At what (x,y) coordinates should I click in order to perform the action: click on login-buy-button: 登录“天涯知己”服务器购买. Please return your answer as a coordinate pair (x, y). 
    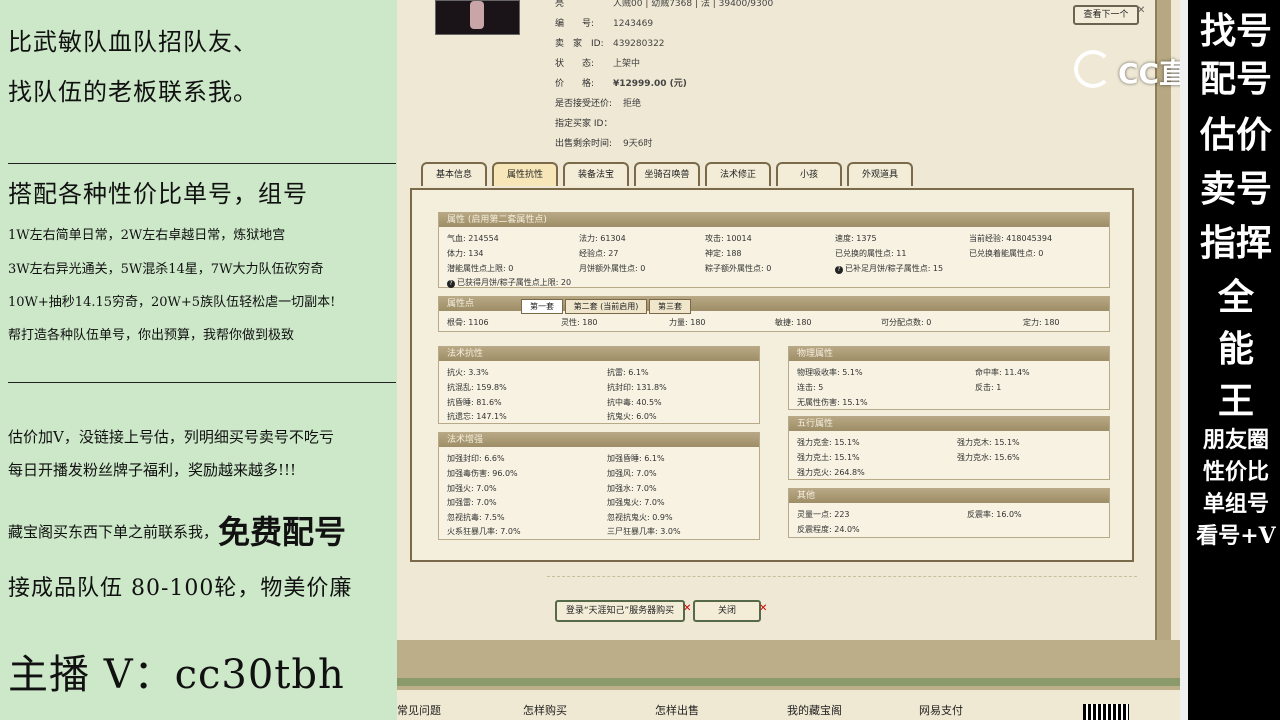
    Looking at the image, I should click on (620, 611).